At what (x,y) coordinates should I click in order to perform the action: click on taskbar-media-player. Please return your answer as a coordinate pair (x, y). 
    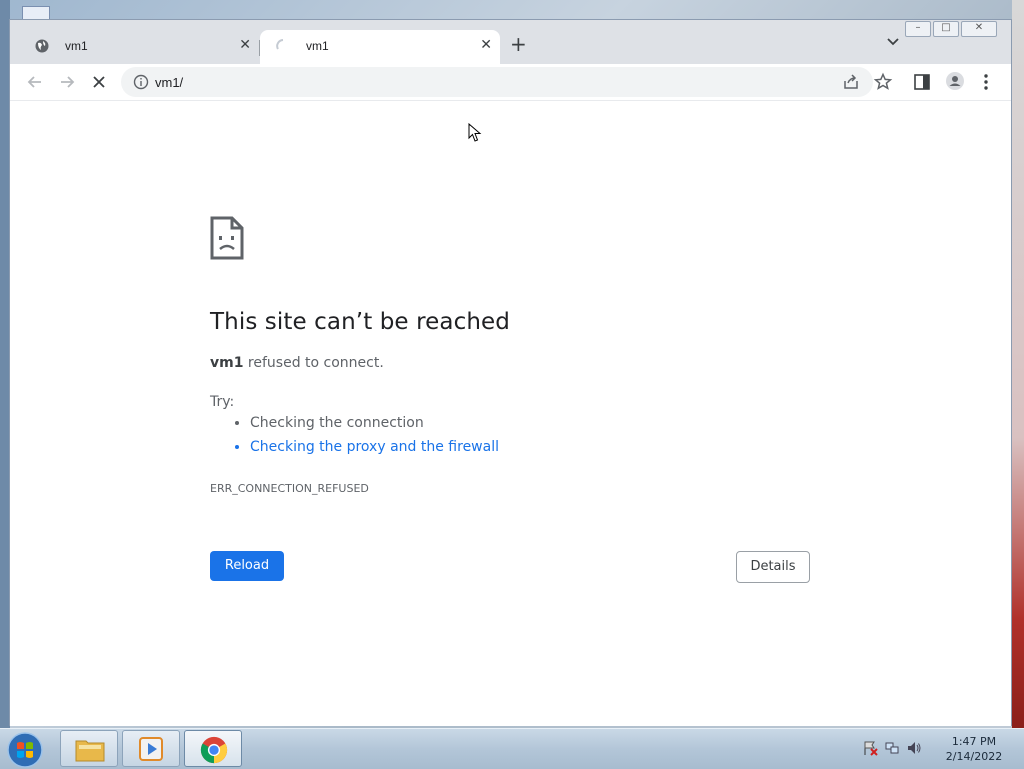
    Looking at the image, I should click on (151, 748).